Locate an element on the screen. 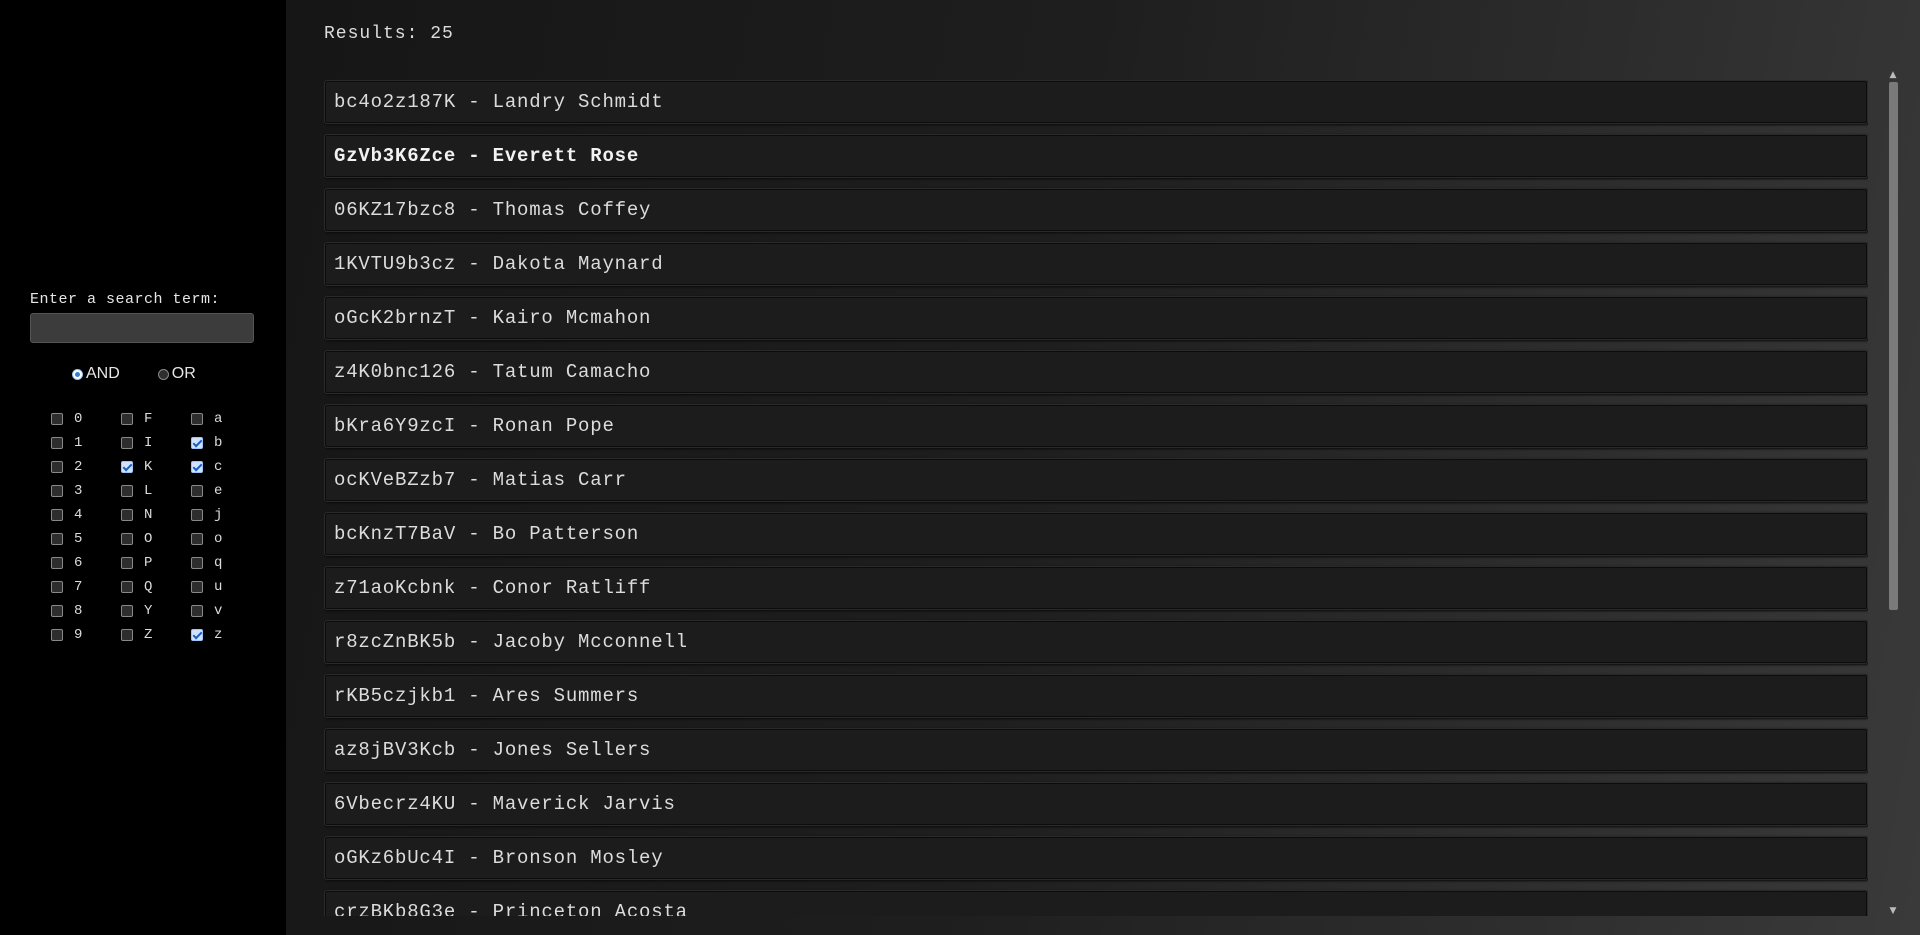  results-count: Results: 25 is located at coordinates (389, 34).